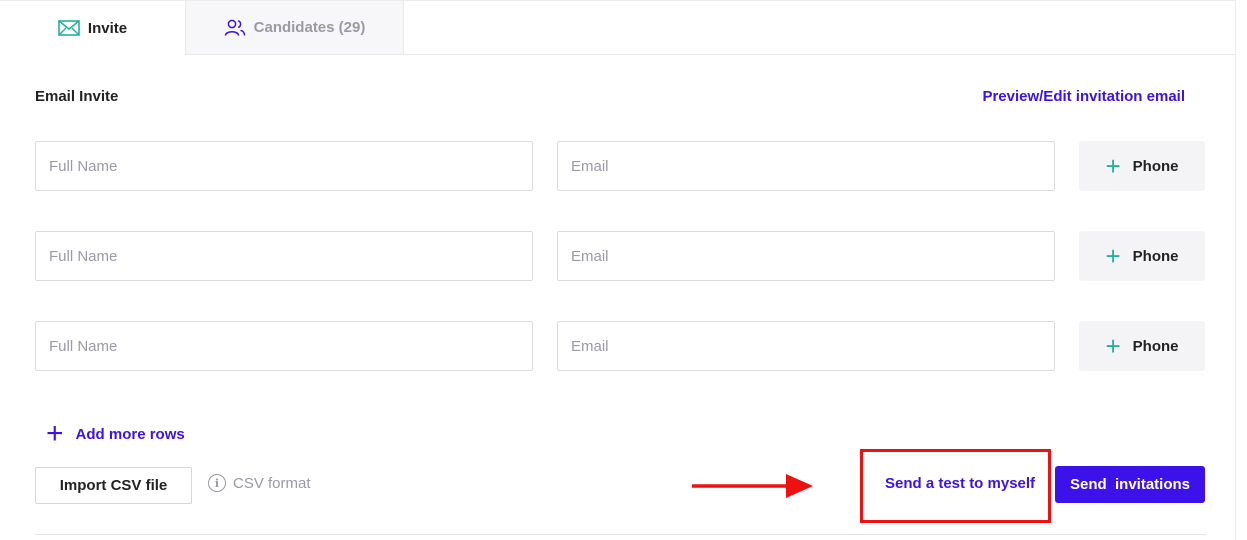  What do you see at coordinates (618, 28) in the screenshot?
I see `tab-bar: Invite Candidates (29)` at bounding box center [618, 28].